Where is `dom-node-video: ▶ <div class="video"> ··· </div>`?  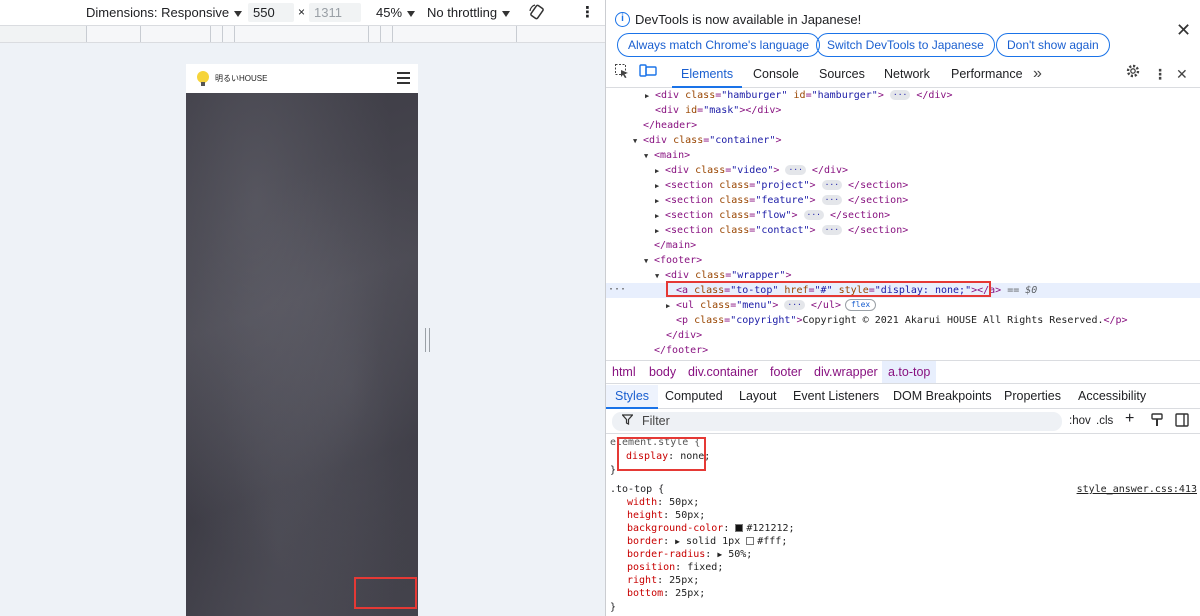
dom-node-video: ▶ <div class="video"> ··· </div> is located at coordinates (903, 170).